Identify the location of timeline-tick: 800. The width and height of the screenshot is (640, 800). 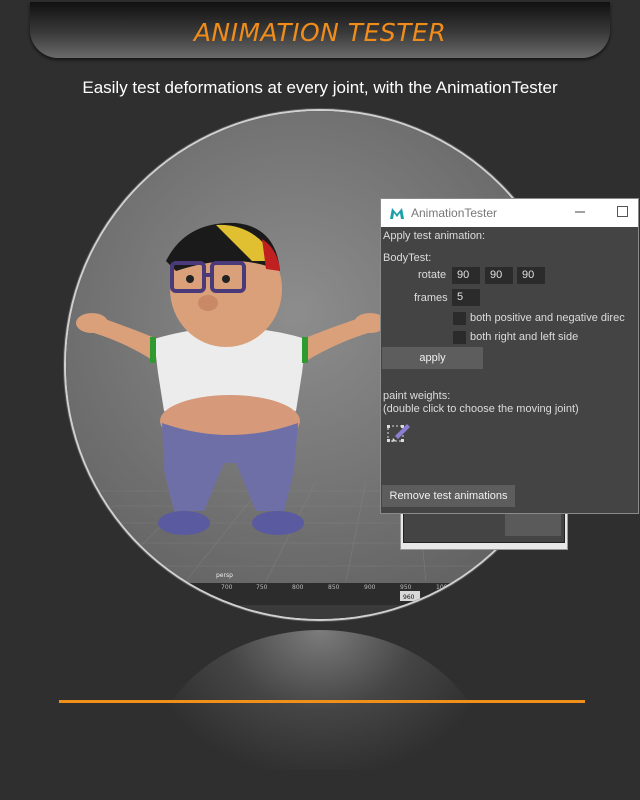
(298, 587).